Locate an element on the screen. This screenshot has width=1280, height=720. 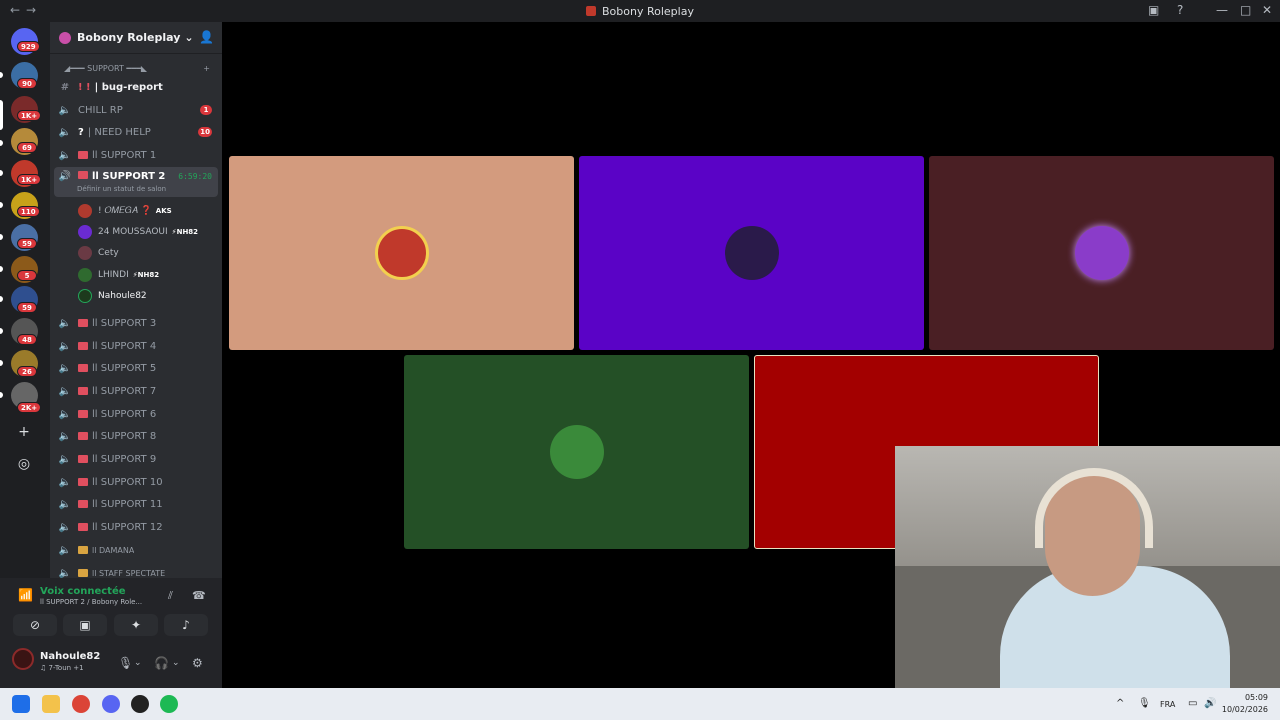
language-indicator: FRA is located at coordinates (1167, 704).